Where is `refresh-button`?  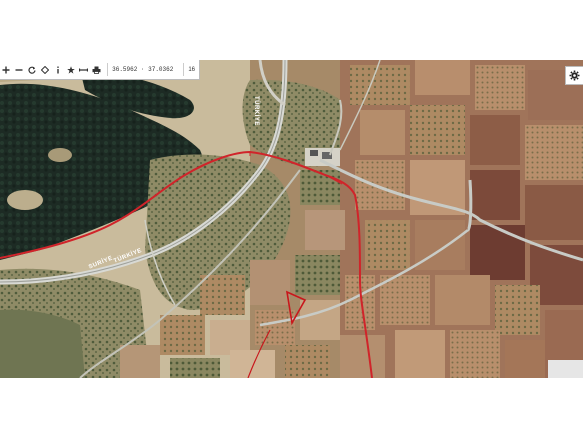
refresh-button is located at coordinates (32, 69).